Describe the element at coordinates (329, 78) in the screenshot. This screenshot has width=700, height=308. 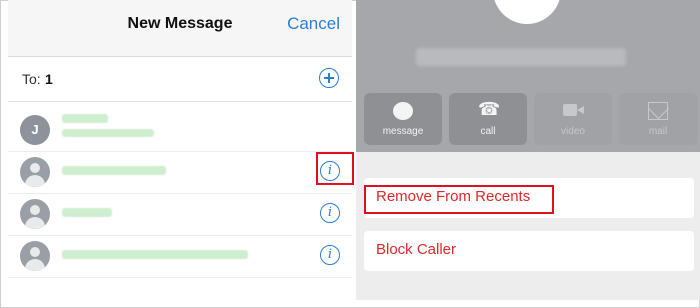
I see `add-contact-icon` at that location.